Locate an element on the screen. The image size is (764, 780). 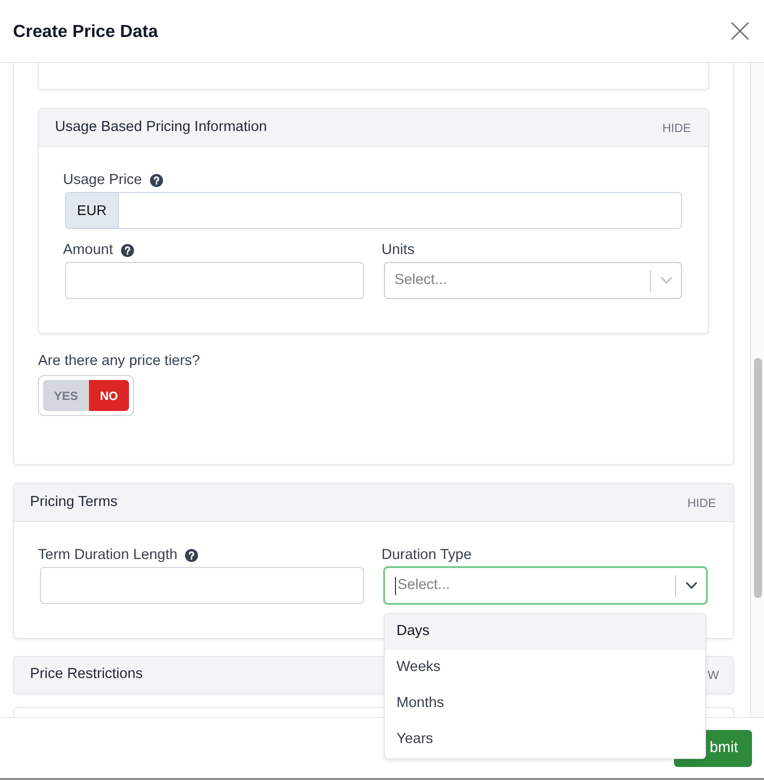
scrollbar-thumb is located at coordinates (758, 478).